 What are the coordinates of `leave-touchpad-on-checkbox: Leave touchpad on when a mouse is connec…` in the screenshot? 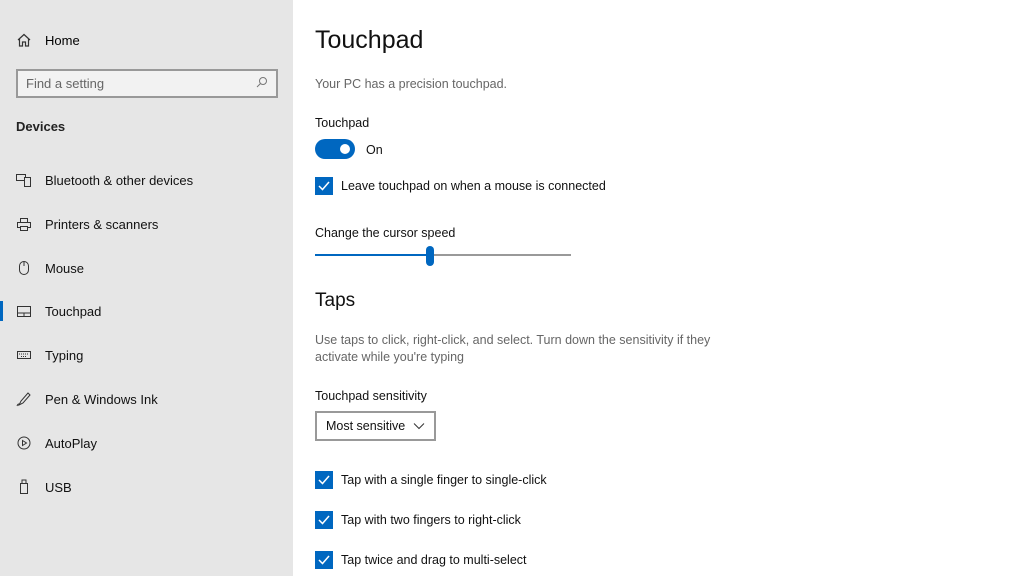 It's located at (460, 186).